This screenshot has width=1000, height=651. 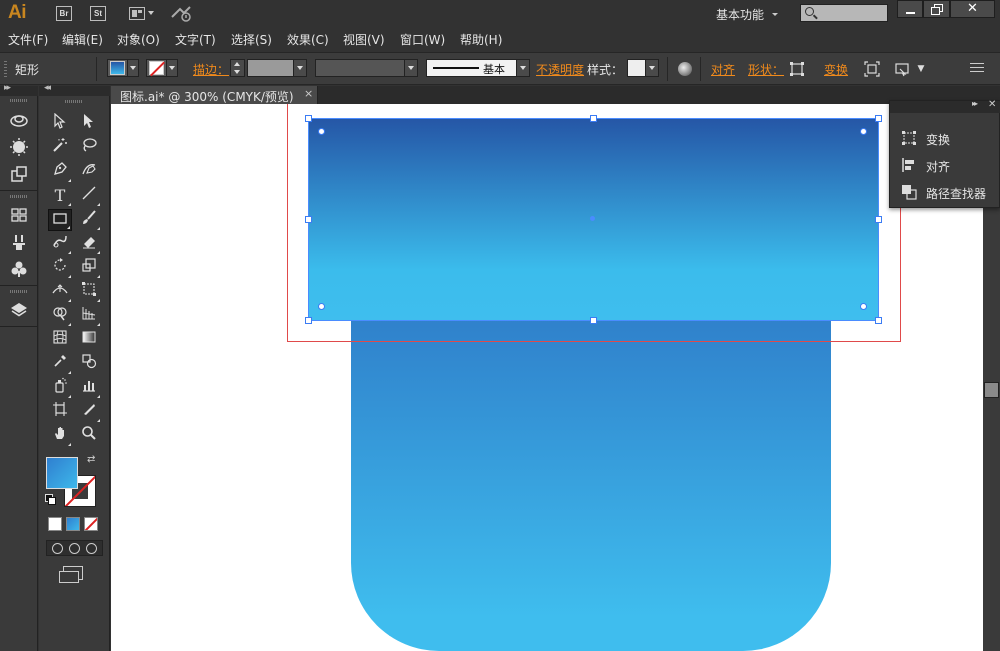 I want to click on collapse-icon: ◂◂, so click(x=47, y=88).